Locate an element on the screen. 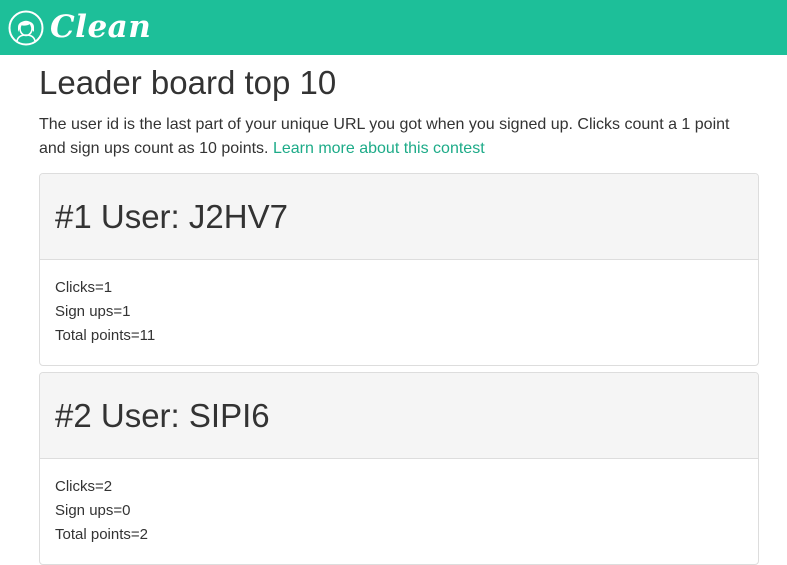  signups-stat: Sign ups=1 is located at coordinates (93, 311).